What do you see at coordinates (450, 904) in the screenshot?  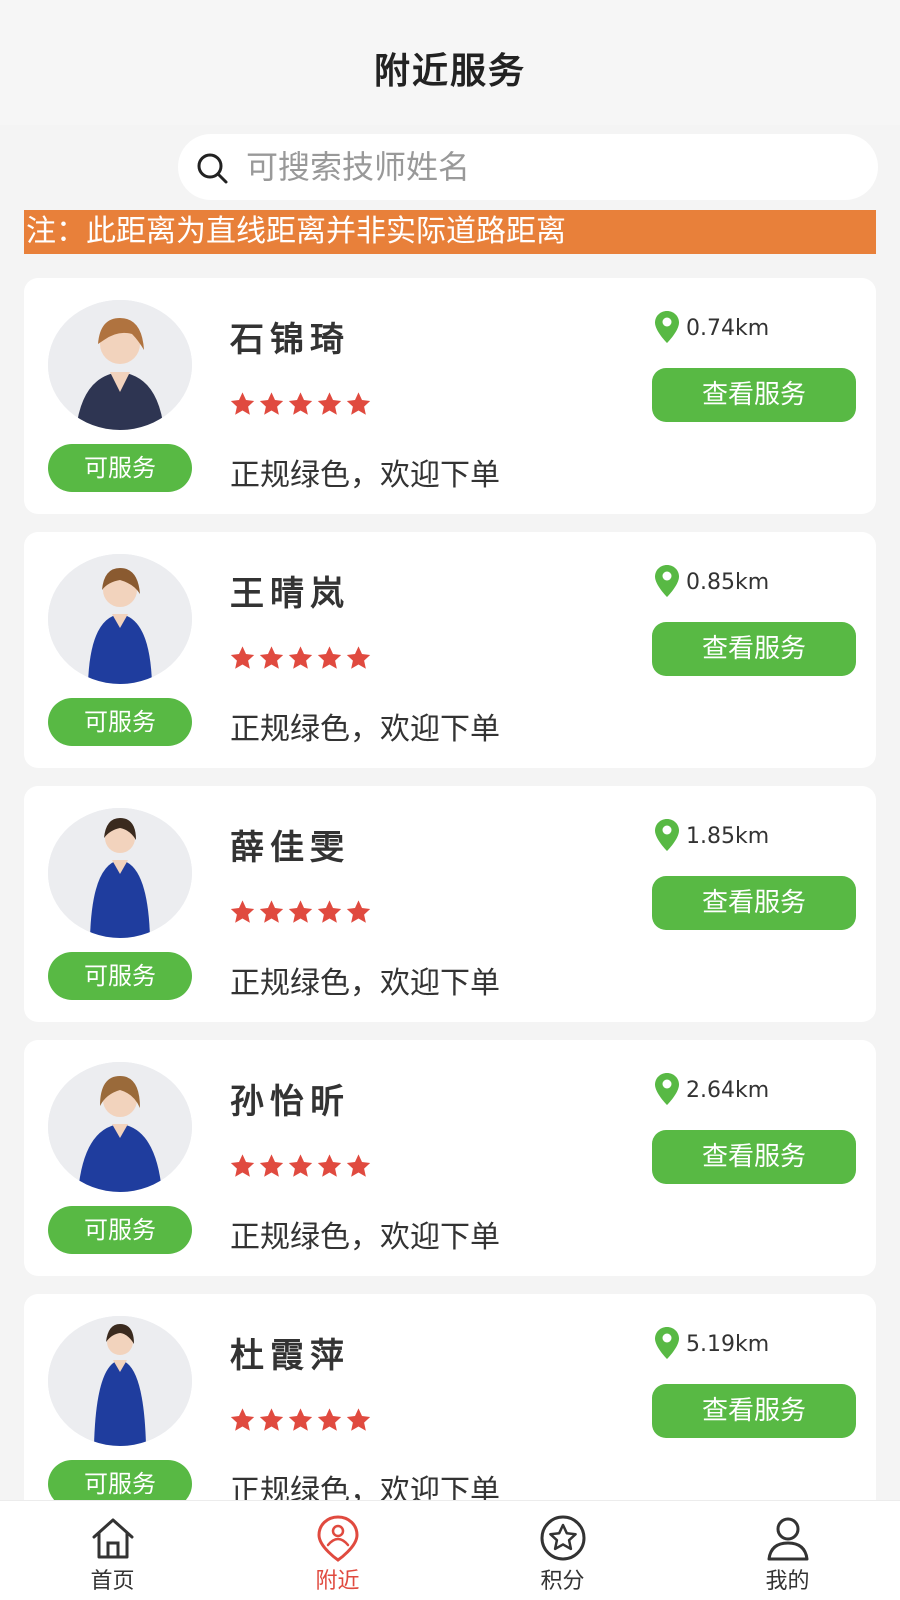 I see `technician-card: 可服务 薛佳雯 正规绿色，欢迎下单 1.85km 查看服务` at bounding box center [450, 904].